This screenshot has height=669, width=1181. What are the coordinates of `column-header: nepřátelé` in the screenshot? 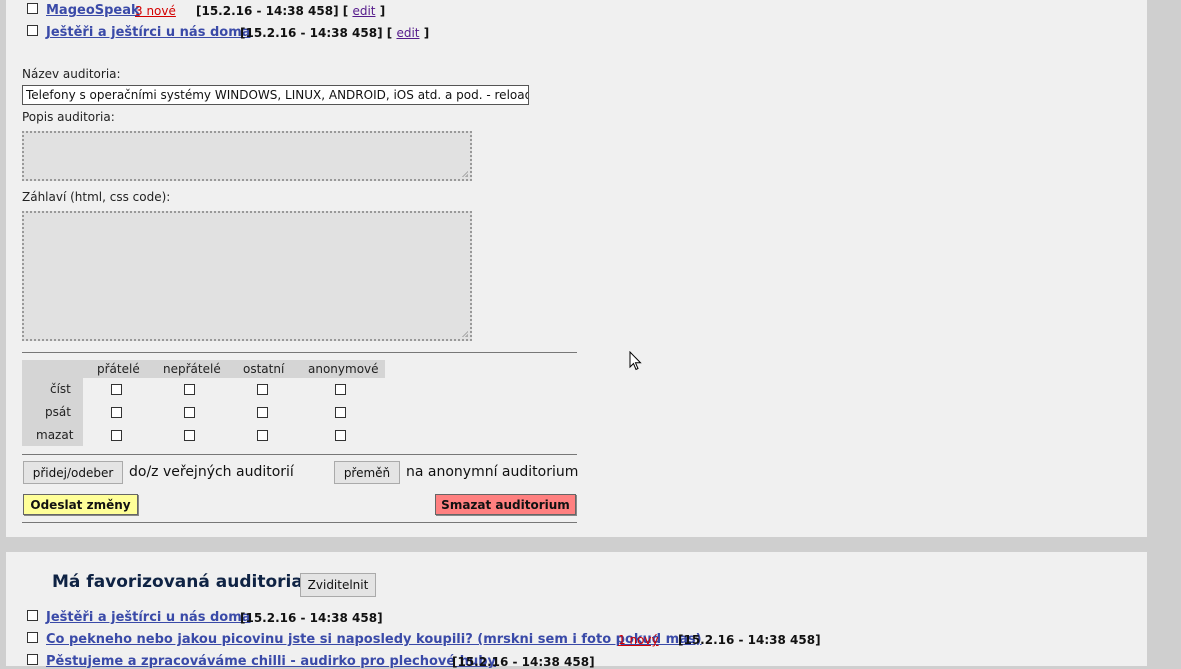 It's located at (192, 369).